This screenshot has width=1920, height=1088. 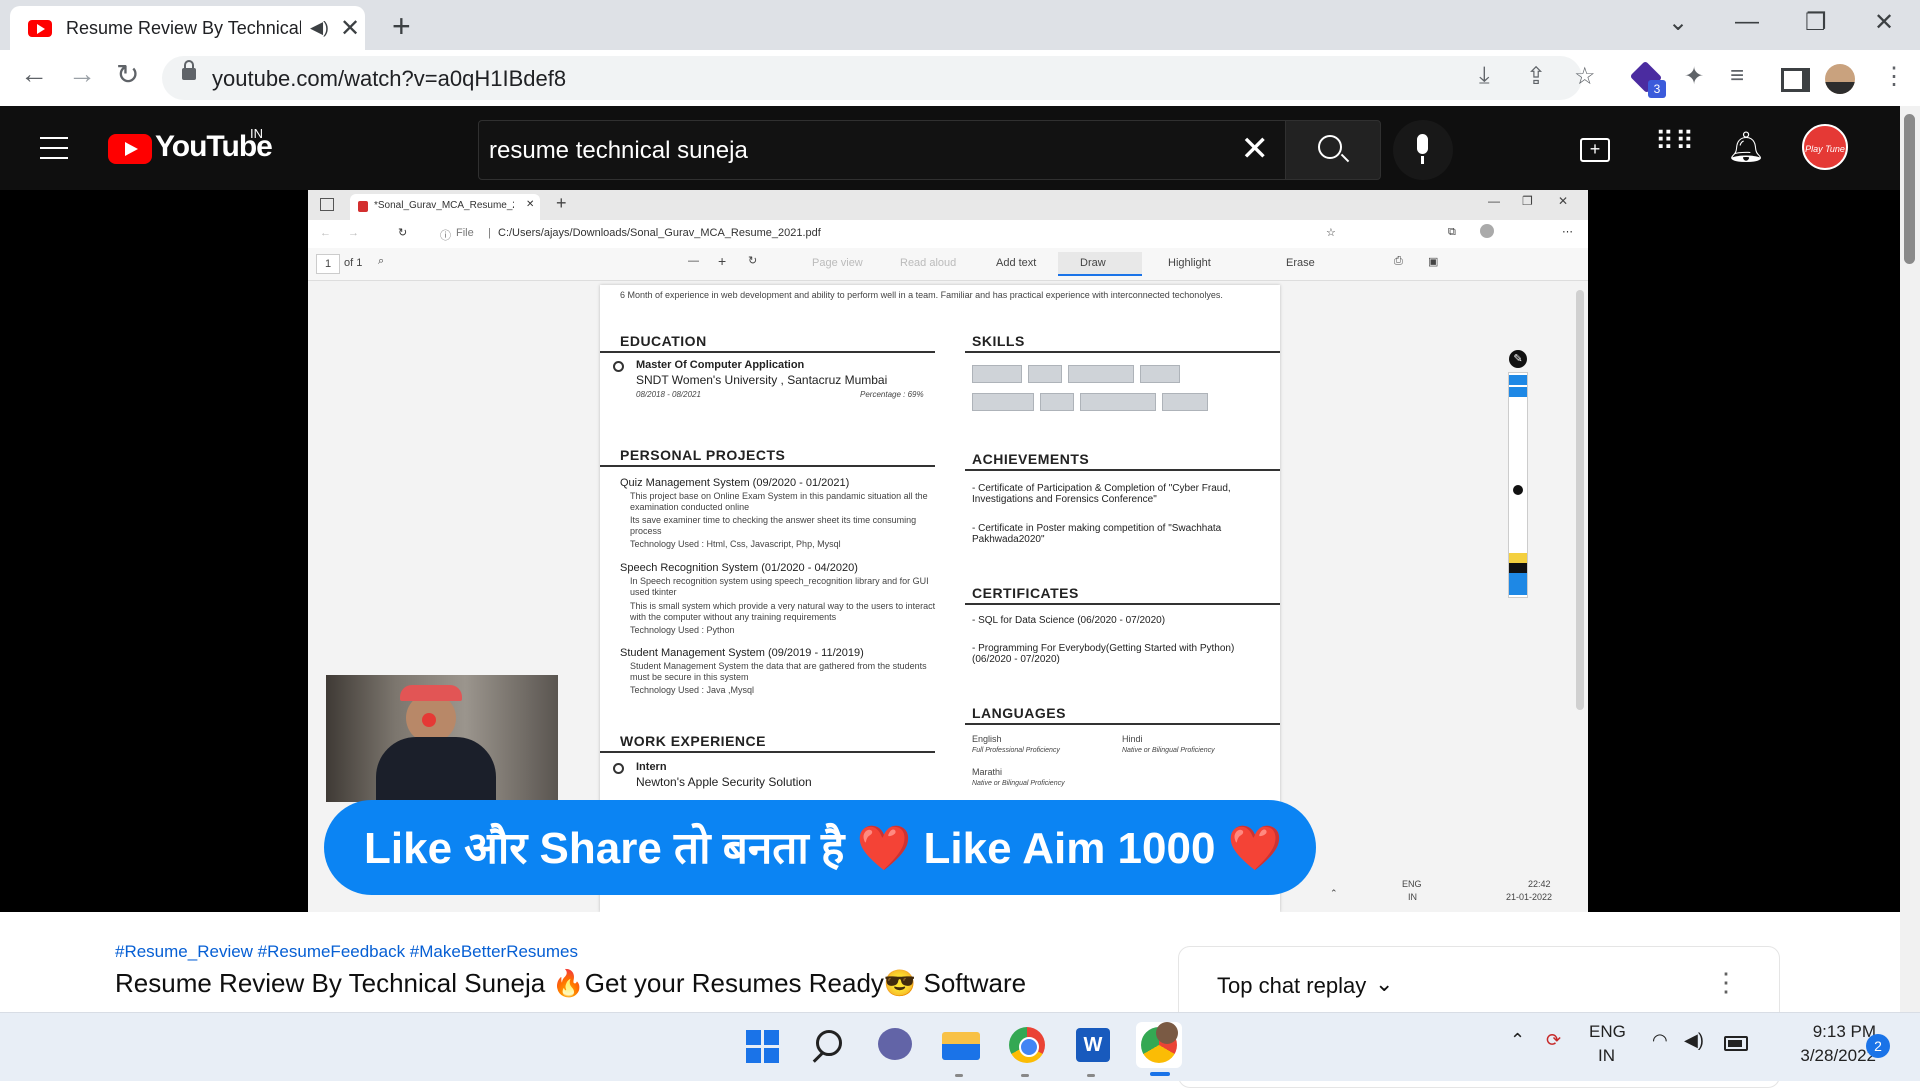 I want to click on search-query: resume technical suneja, so click(x=618, y=150).